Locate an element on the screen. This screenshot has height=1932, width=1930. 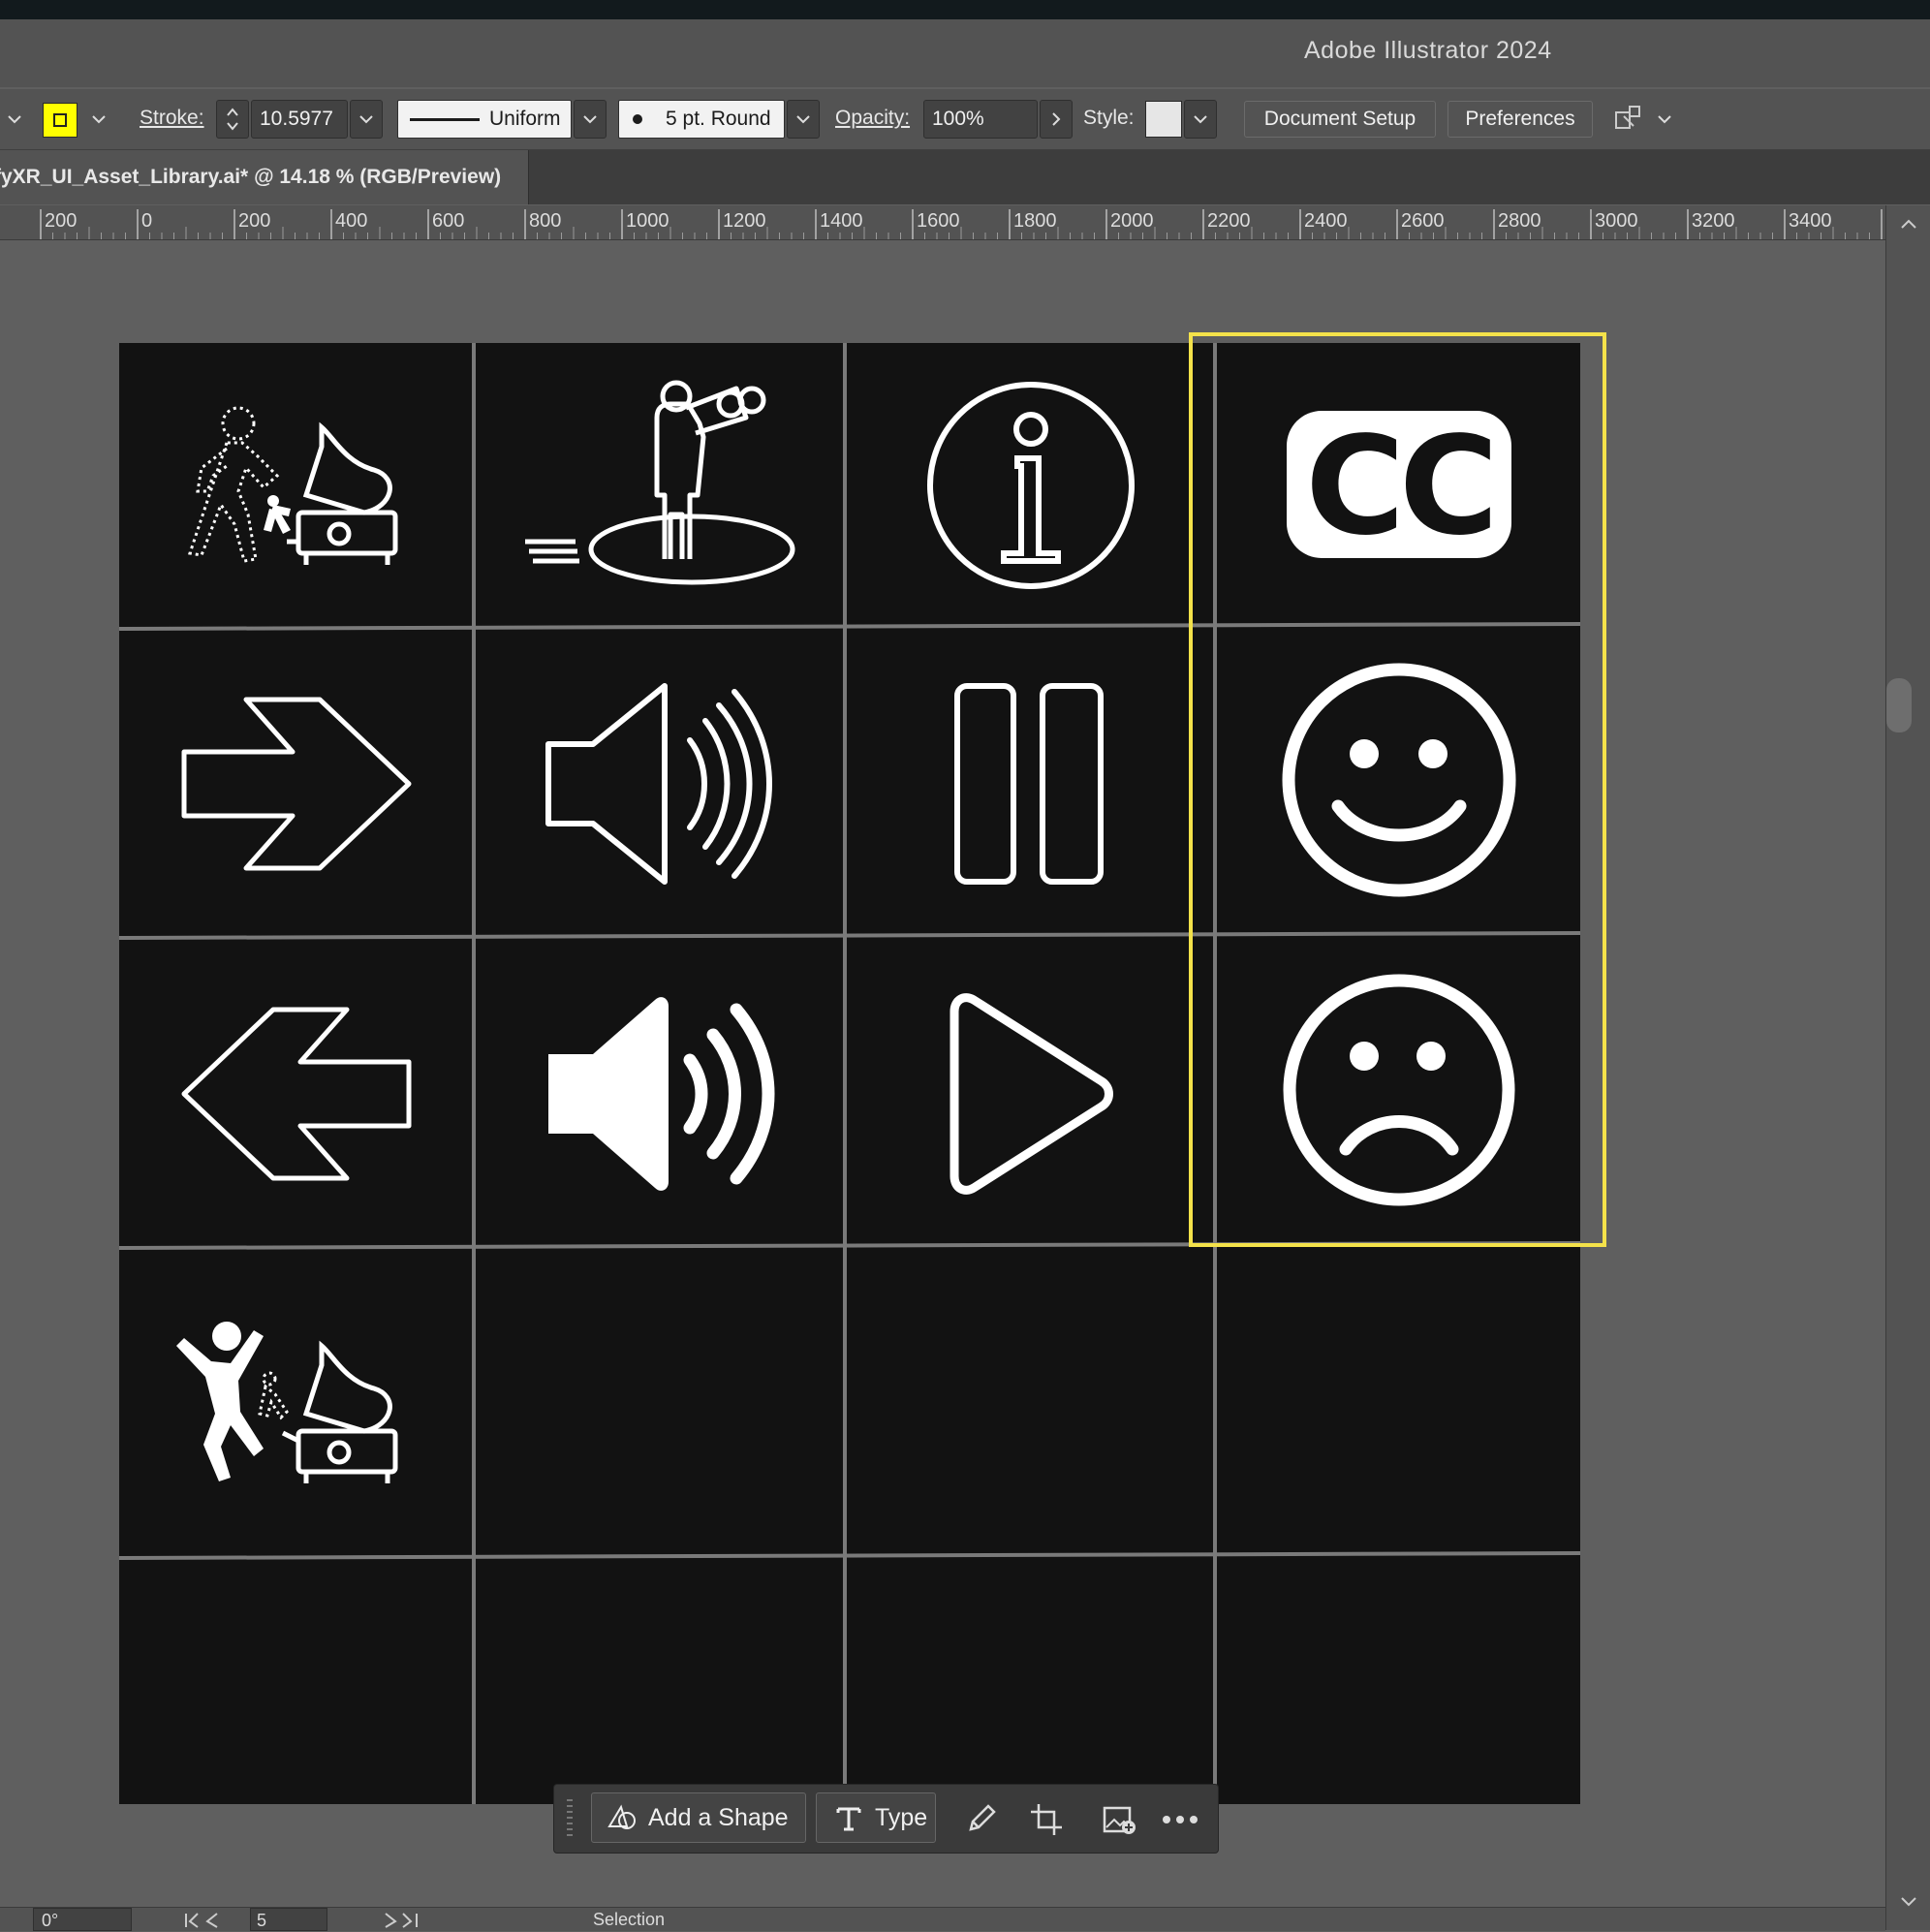
ruler-label: 1400 is located at coordinates (841, 221).